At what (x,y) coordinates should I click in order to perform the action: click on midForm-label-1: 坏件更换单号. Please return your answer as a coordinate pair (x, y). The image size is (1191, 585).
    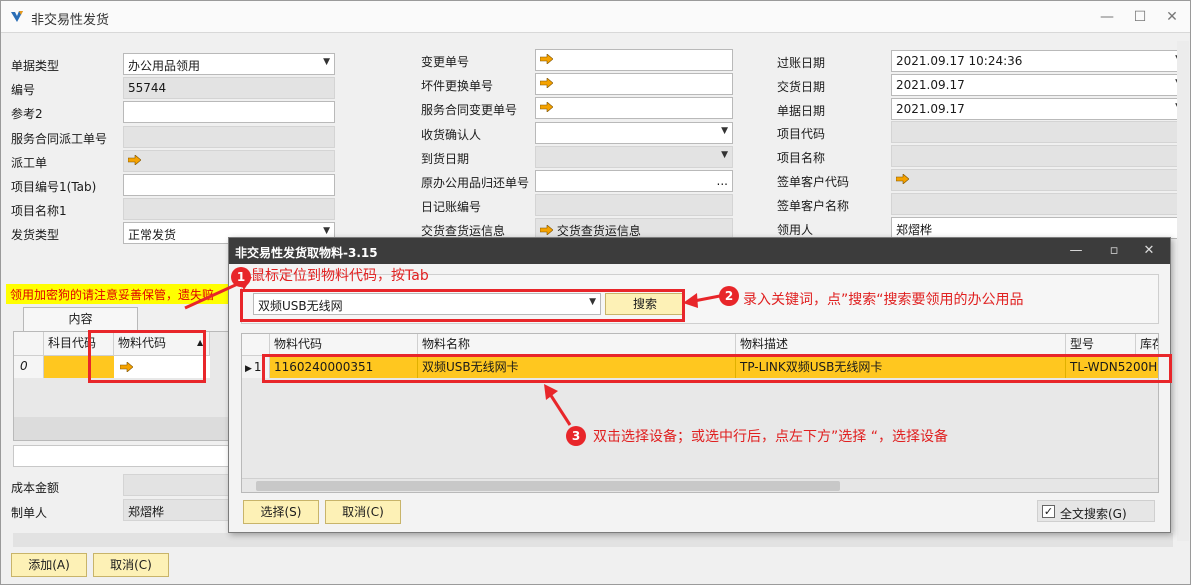
    Looking at the image, I should click on (457, 86).